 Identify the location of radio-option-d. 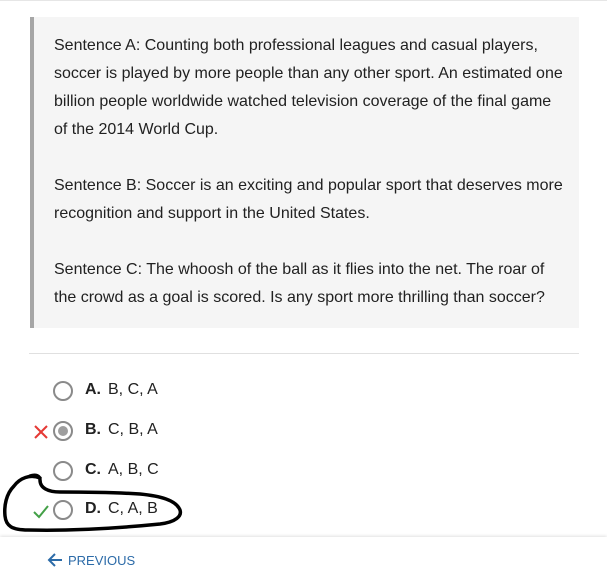
(63, 510).